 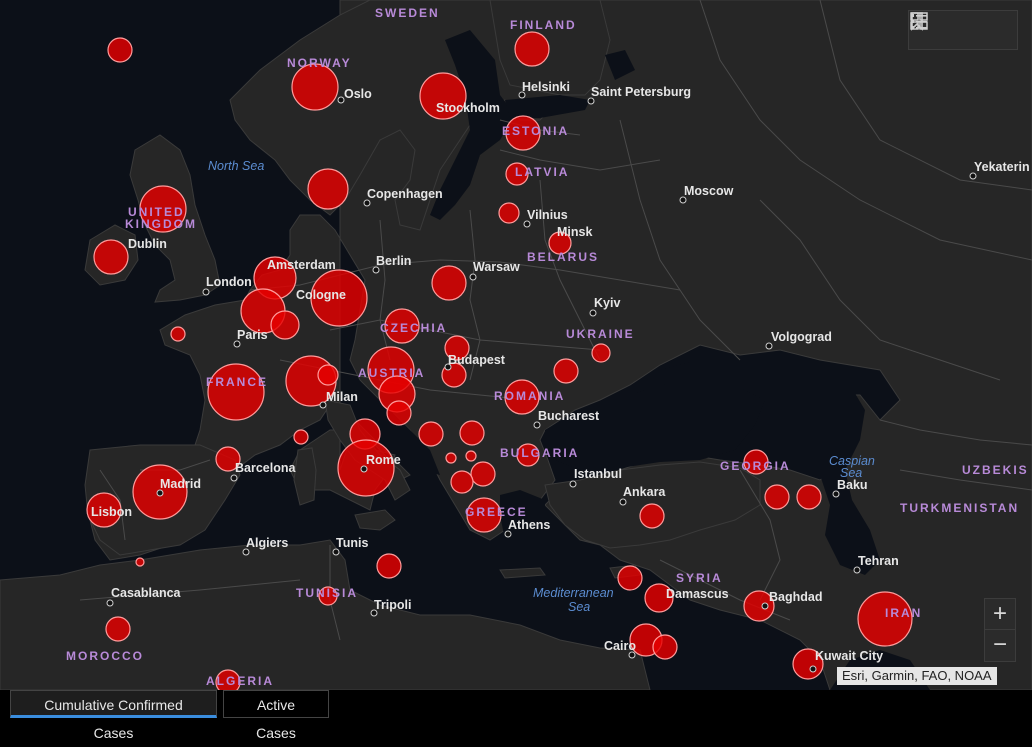 I want to click on city-label: Ankara, so click(x=644, y=492).